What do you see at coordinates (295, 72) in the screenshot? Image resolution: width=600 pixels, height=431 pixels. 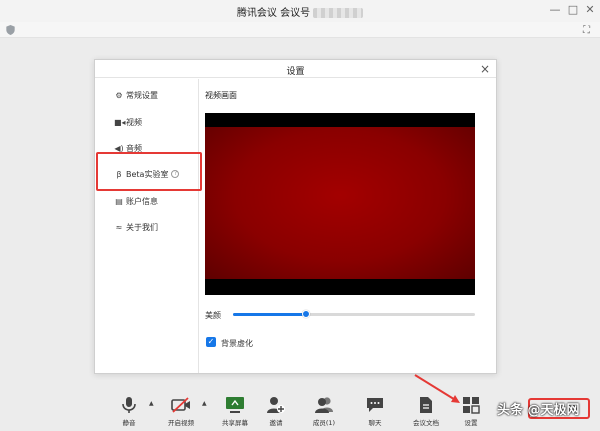 I see `dialog-title: 设置` at bounding box center [295, 72].